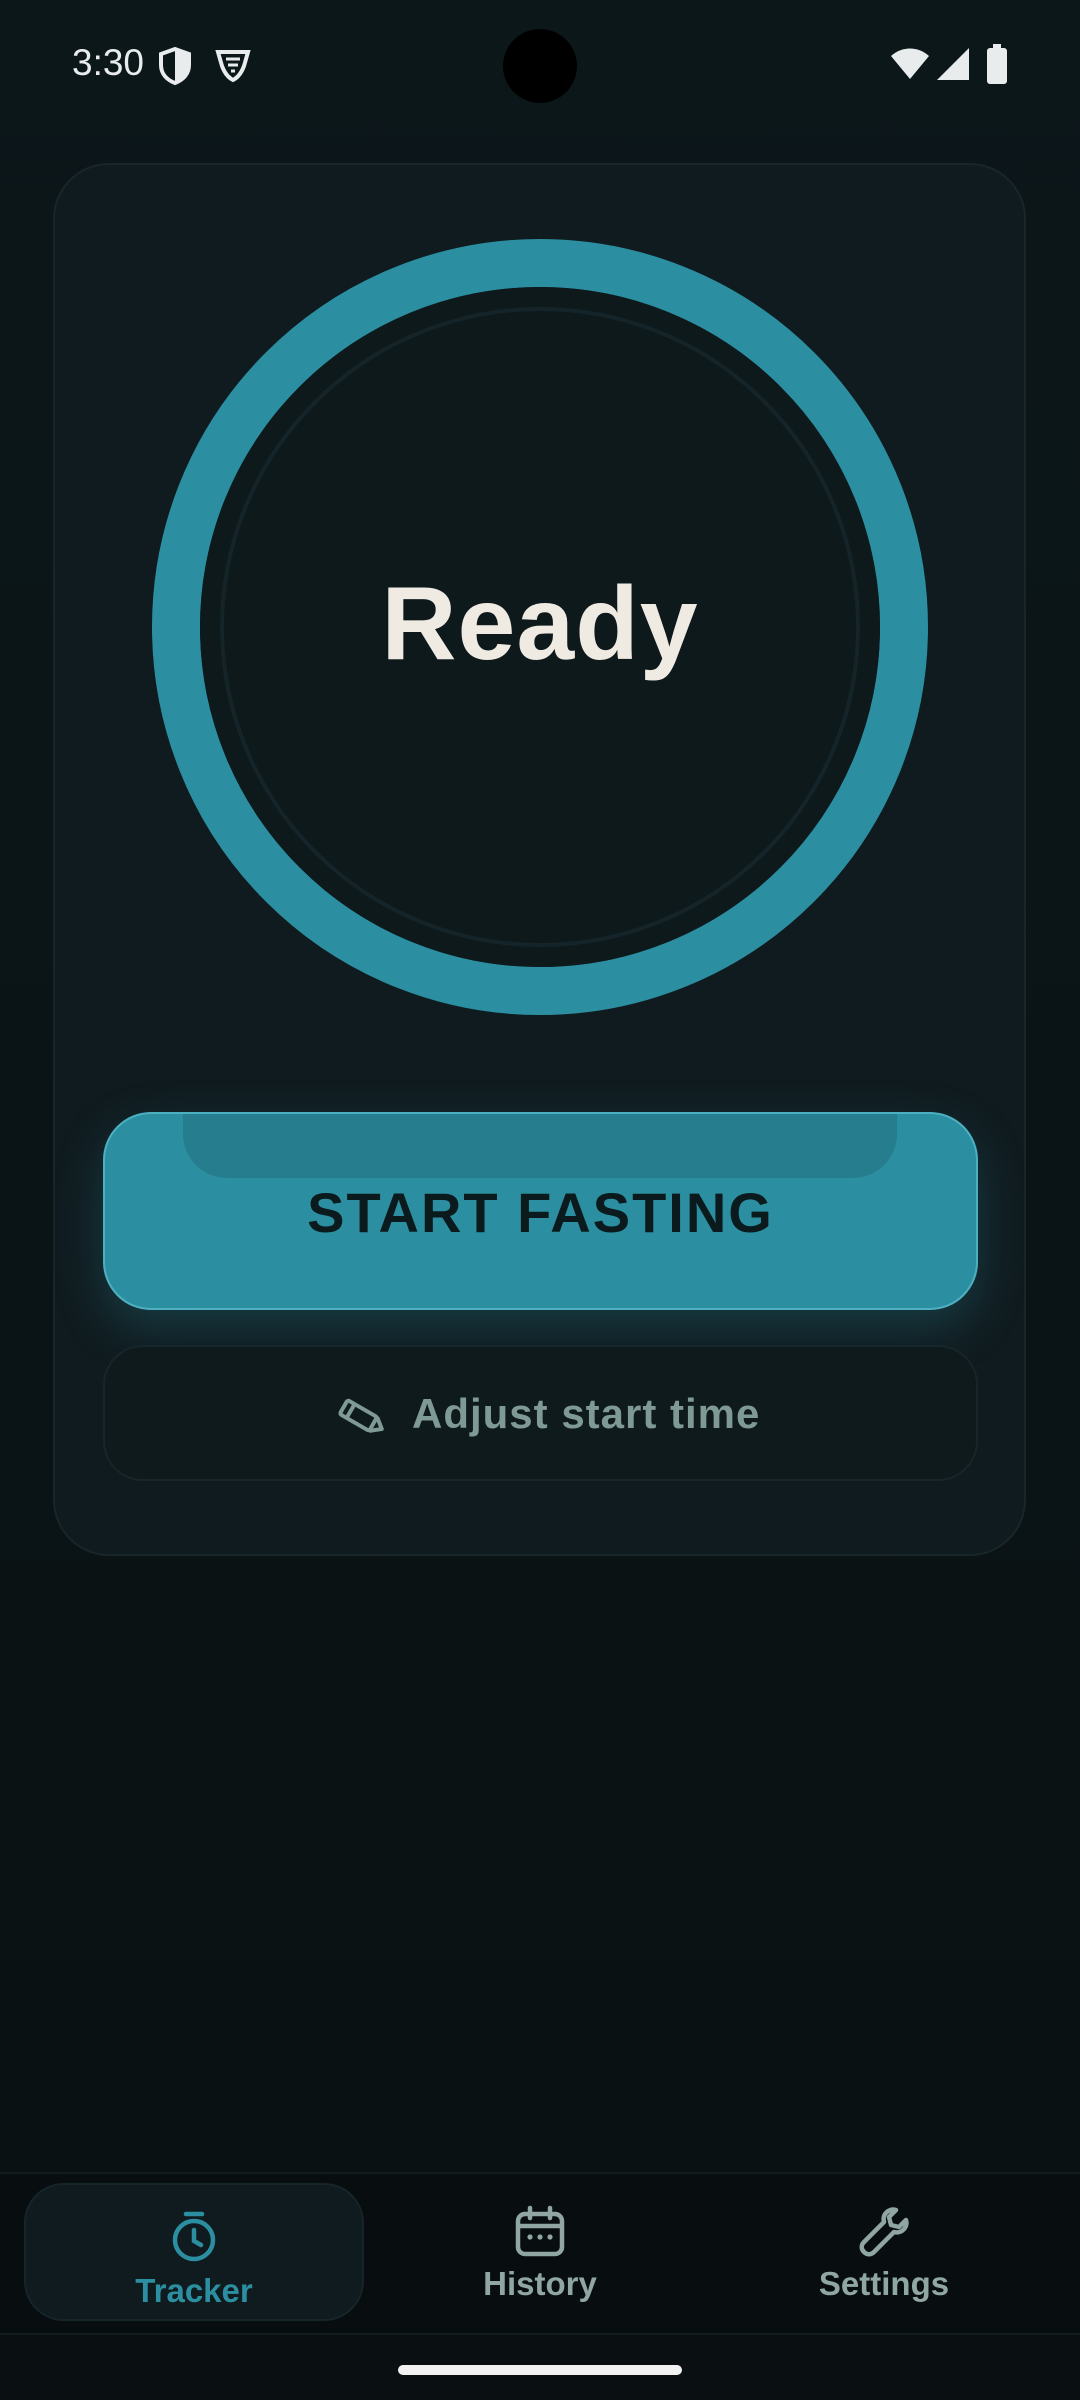  What do you see at coordinates (540, 624) in the screenshot?
I see `fasting-status-label: Ready` at bounding box center [540, 624].